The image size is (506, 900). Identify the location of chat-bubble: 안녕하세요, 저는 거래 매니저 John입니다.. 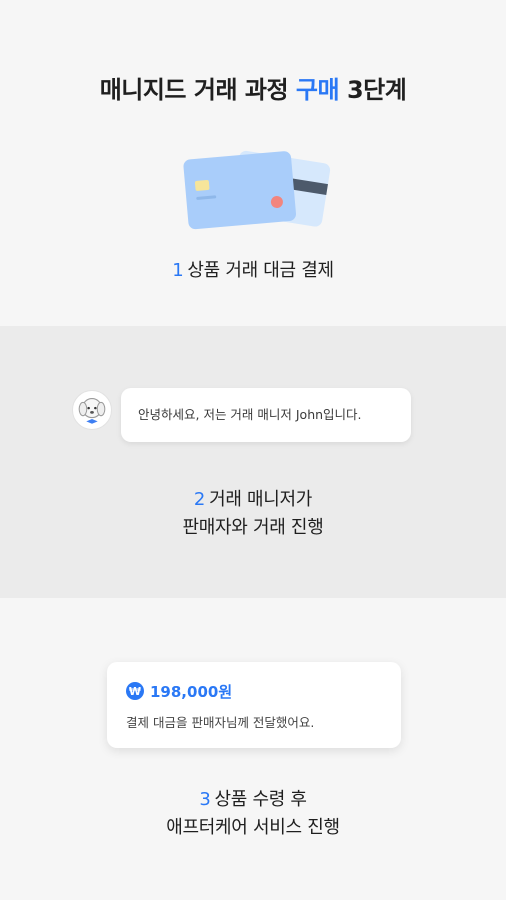
(266, 415).